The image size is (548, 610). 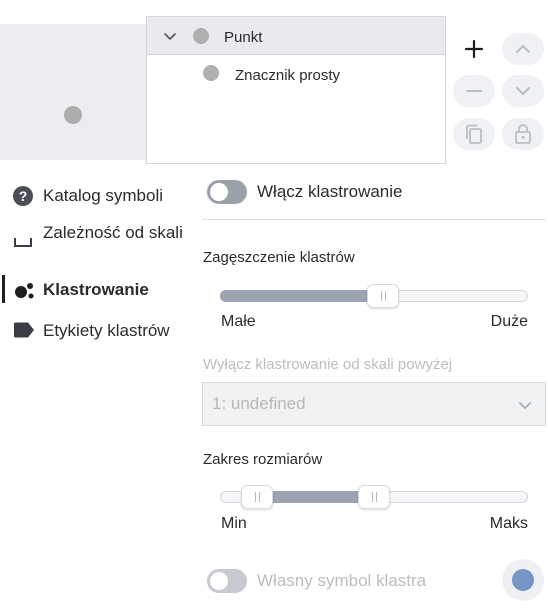 I want to click on custom-symbol-label: Własny symbol klastra, so click(x=342, y=580).